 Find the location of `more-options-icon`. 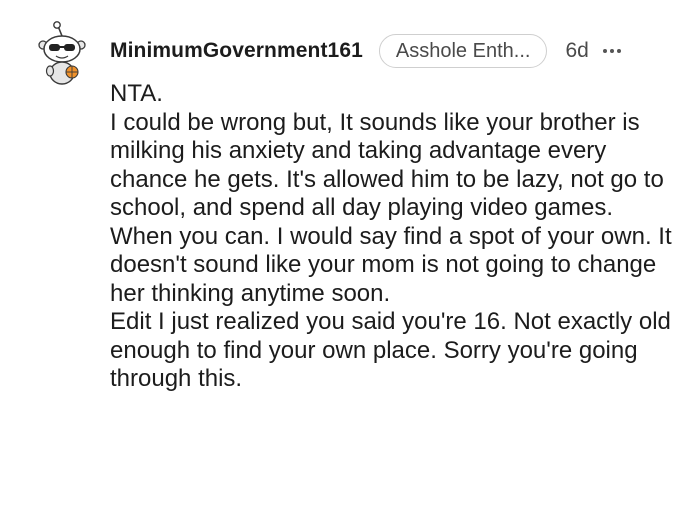

more-options-icon is located at coordinates (613, 51).